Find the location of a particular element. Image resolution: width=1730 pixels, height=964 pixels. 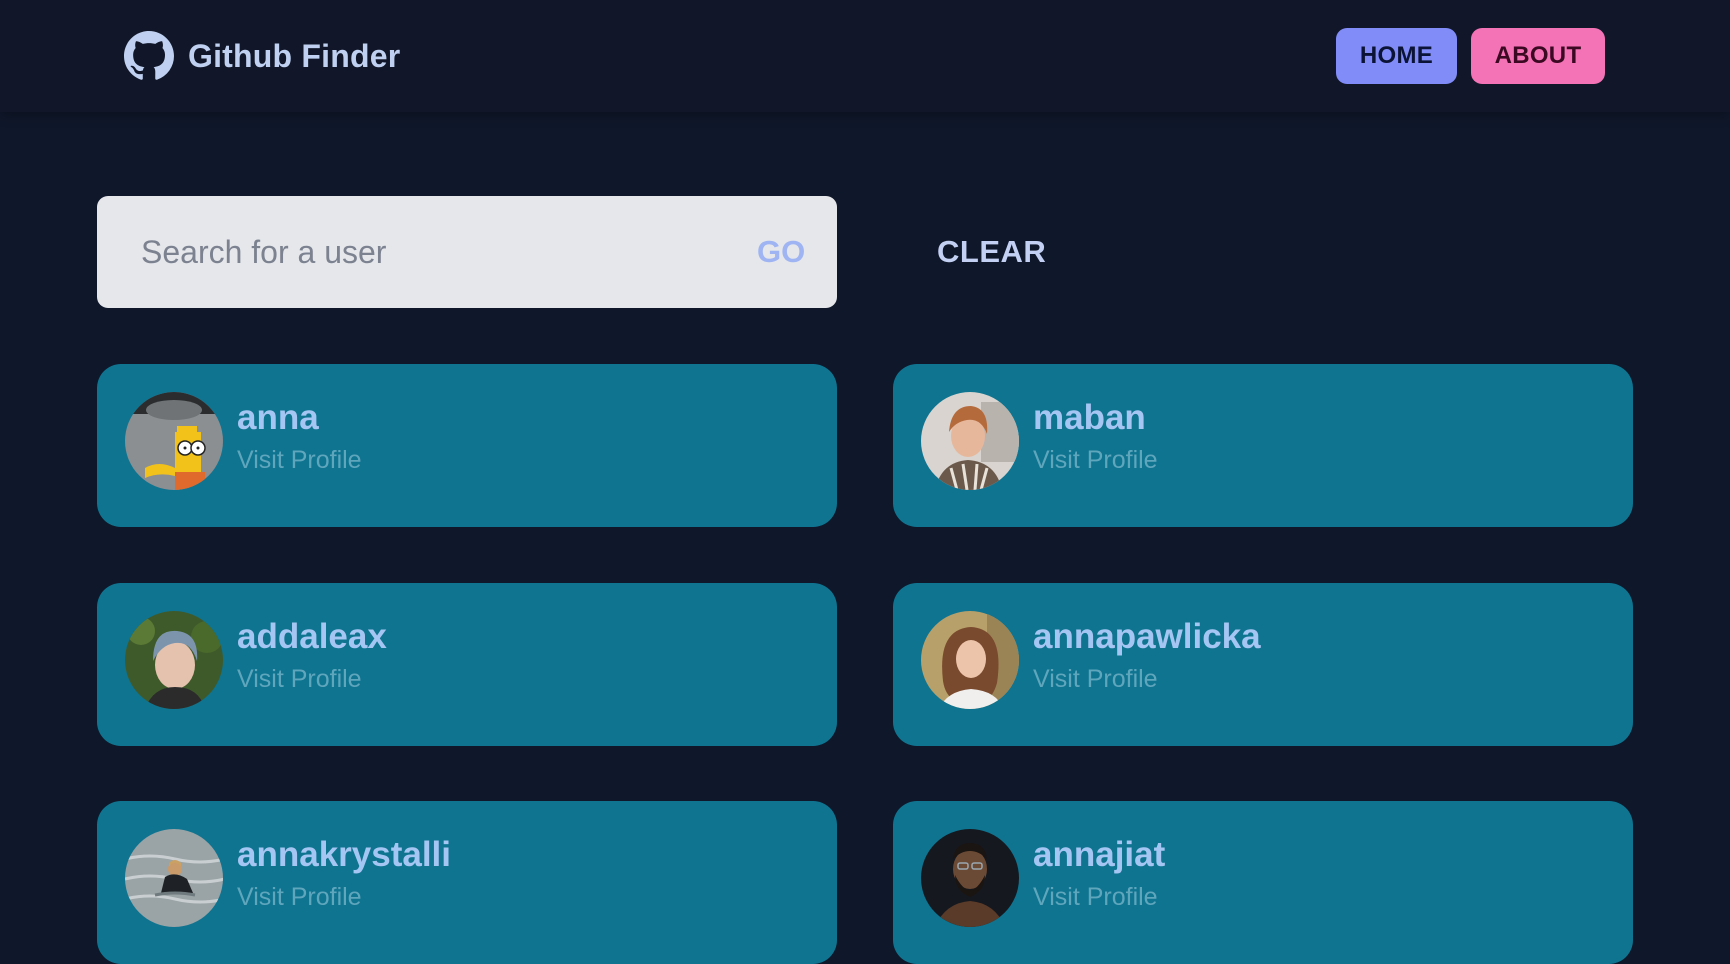

user-login: annakrystalli is located at coordinates (344, 854).